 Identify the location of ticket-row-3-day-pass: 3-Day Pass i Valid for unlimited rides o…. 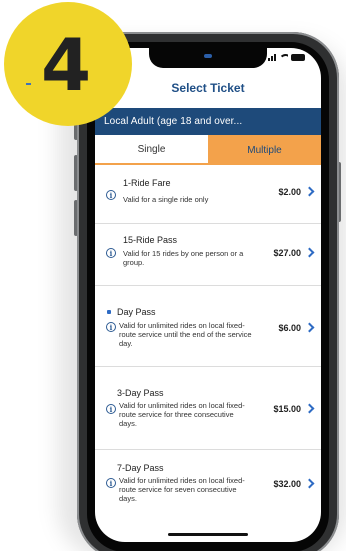
(208, 408).